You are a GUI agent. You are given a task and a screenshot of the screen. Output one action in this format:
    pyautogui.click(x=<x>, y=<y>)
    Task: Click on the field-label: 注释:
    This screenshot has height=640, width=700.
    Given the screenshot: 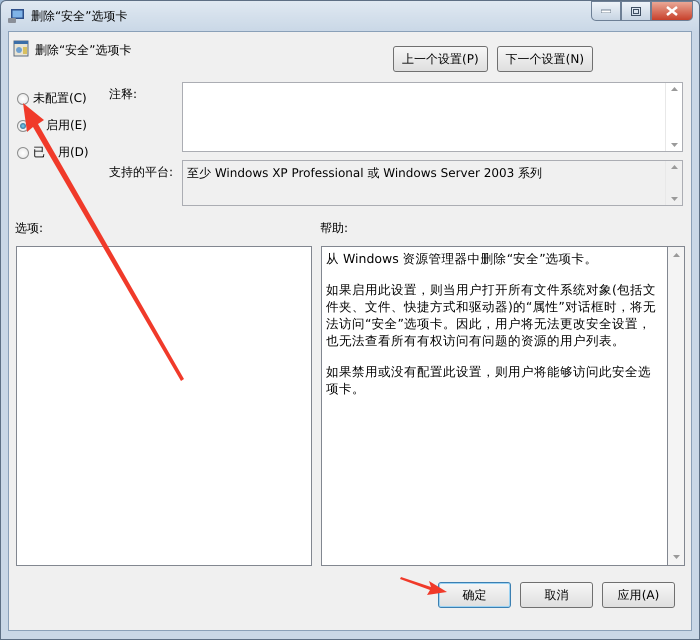 What is the action you would take?
    pyautogui.click(x=123, y=94)
    